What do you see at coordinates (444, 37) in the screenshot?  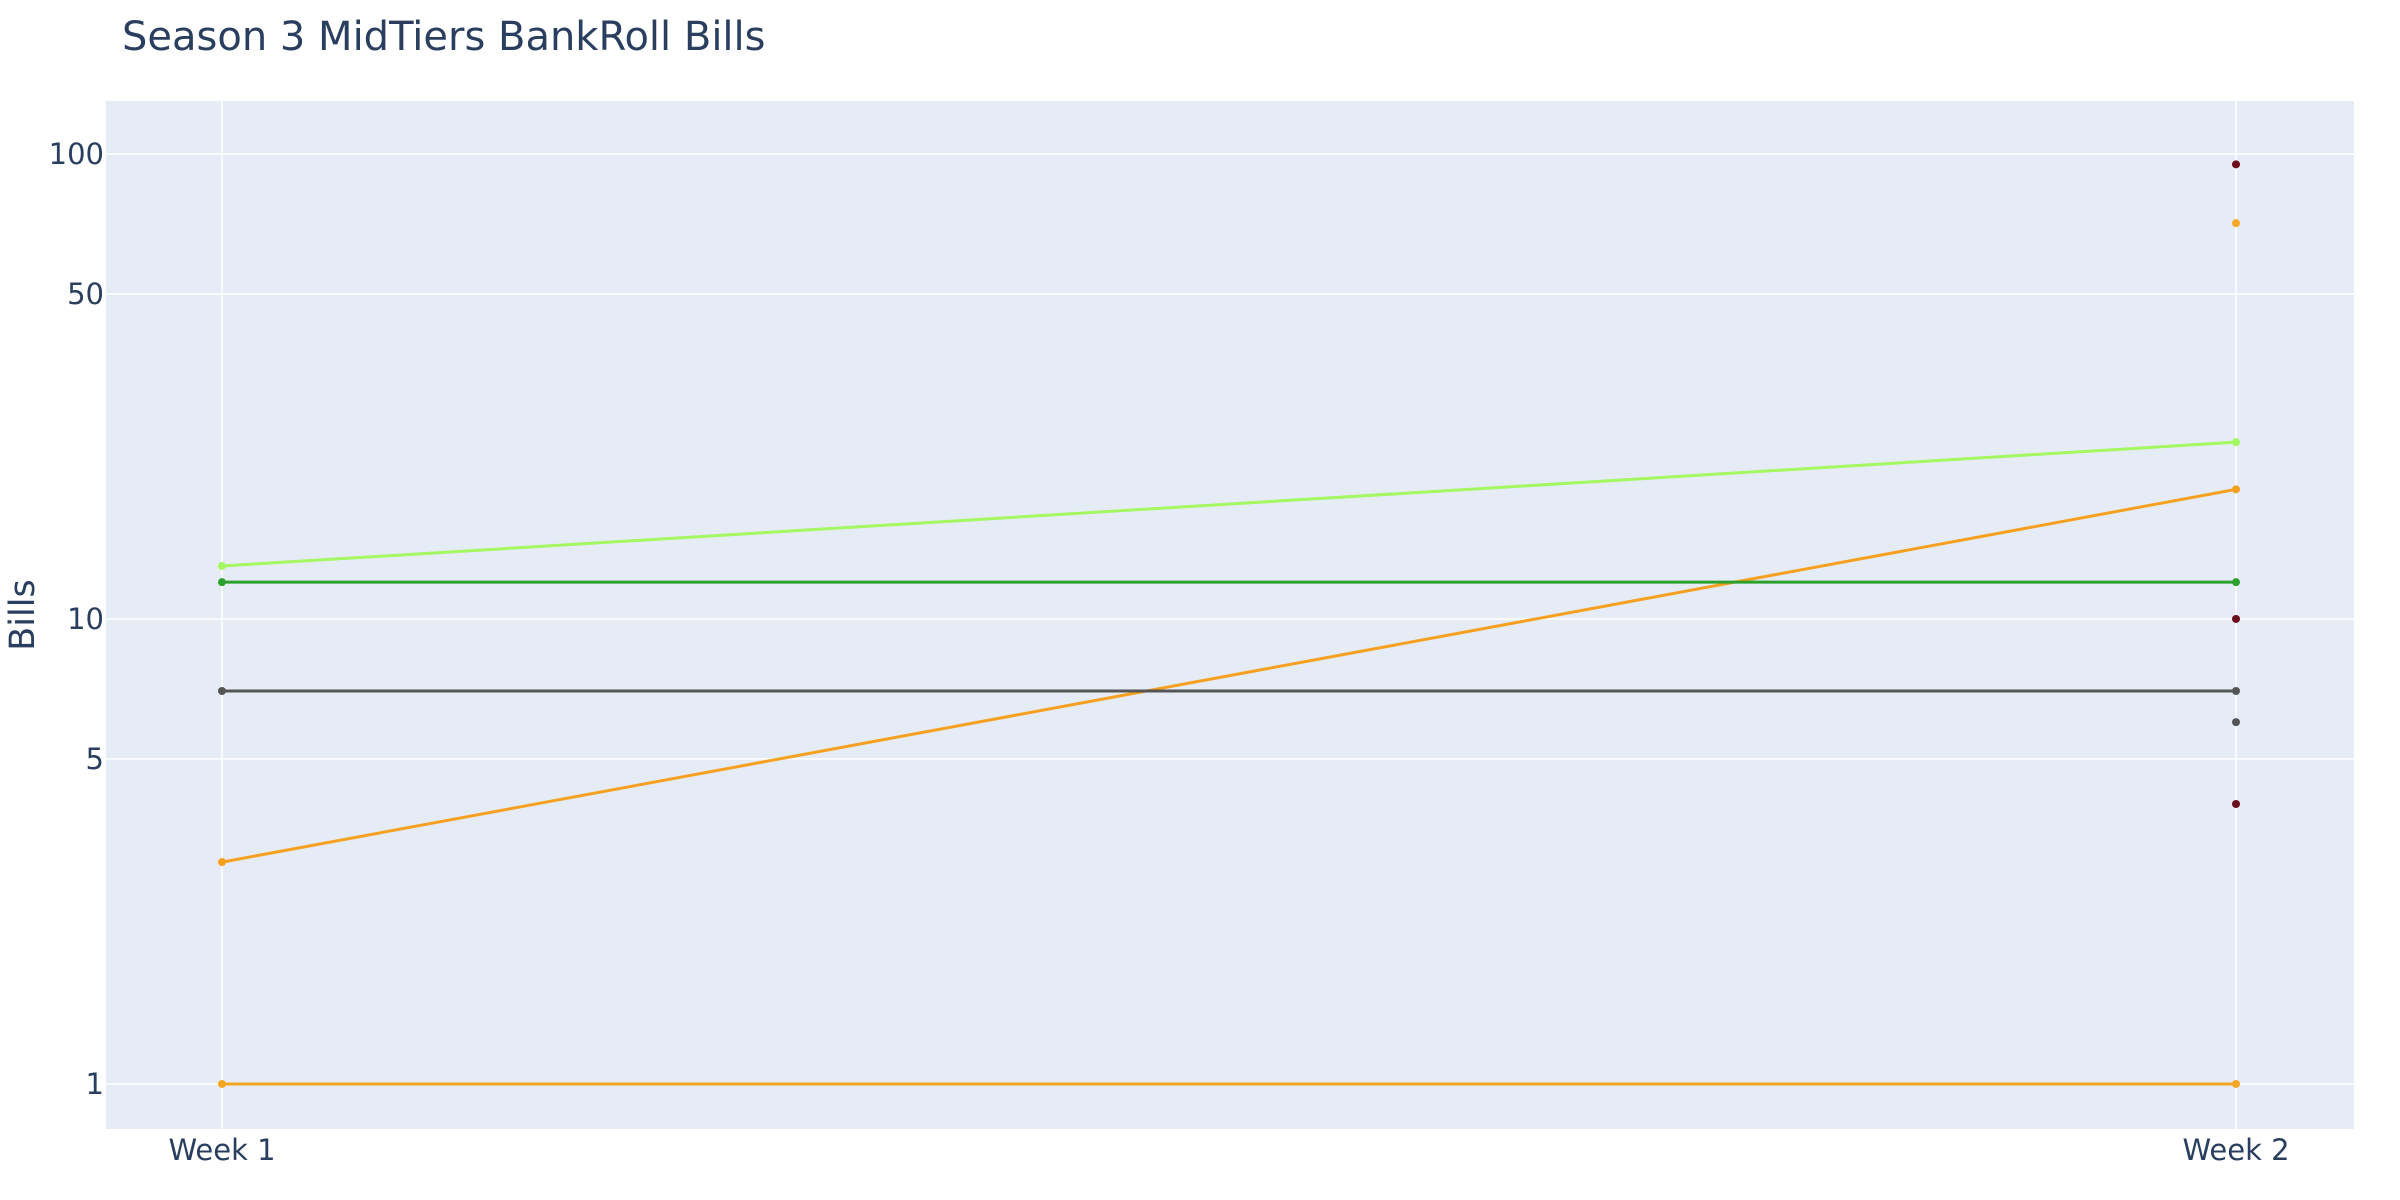 I see `chart-title: Season 3 MidTiers BankRoll Bills` at bounding box center [444, 37].